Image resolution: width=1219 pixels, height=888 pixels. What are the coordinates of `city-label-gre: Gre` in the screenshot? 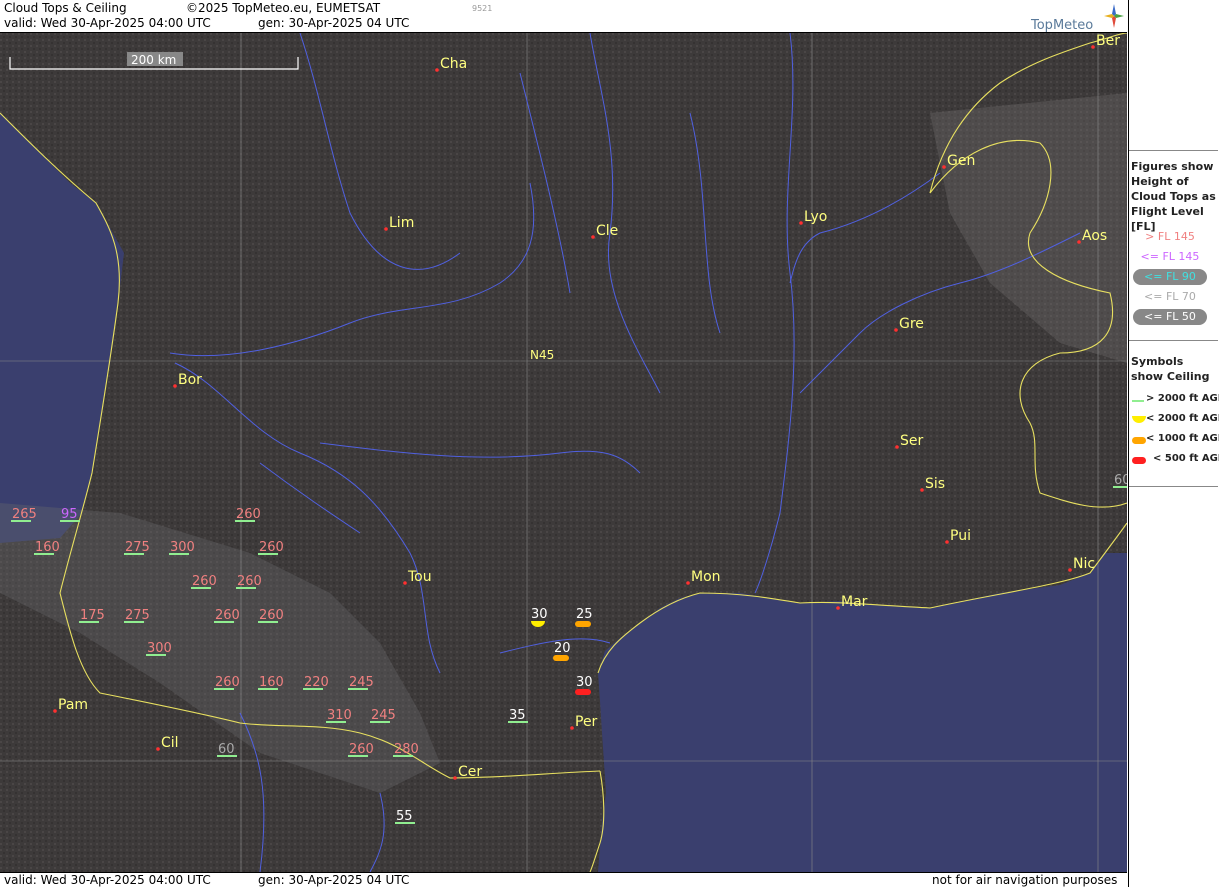 It's located at (911, 324).